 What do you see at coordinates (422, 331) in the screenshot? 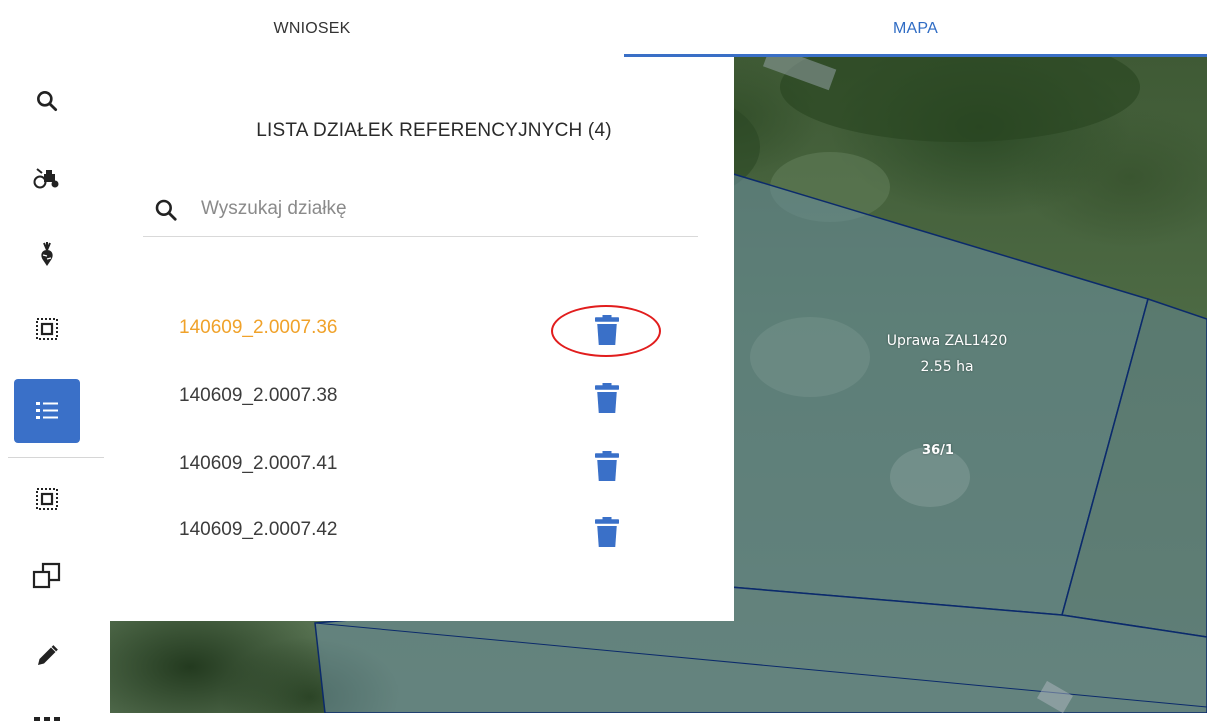
I see `parcel-list-item: 140609_2.0007.36` at bounding box center [422, 331].